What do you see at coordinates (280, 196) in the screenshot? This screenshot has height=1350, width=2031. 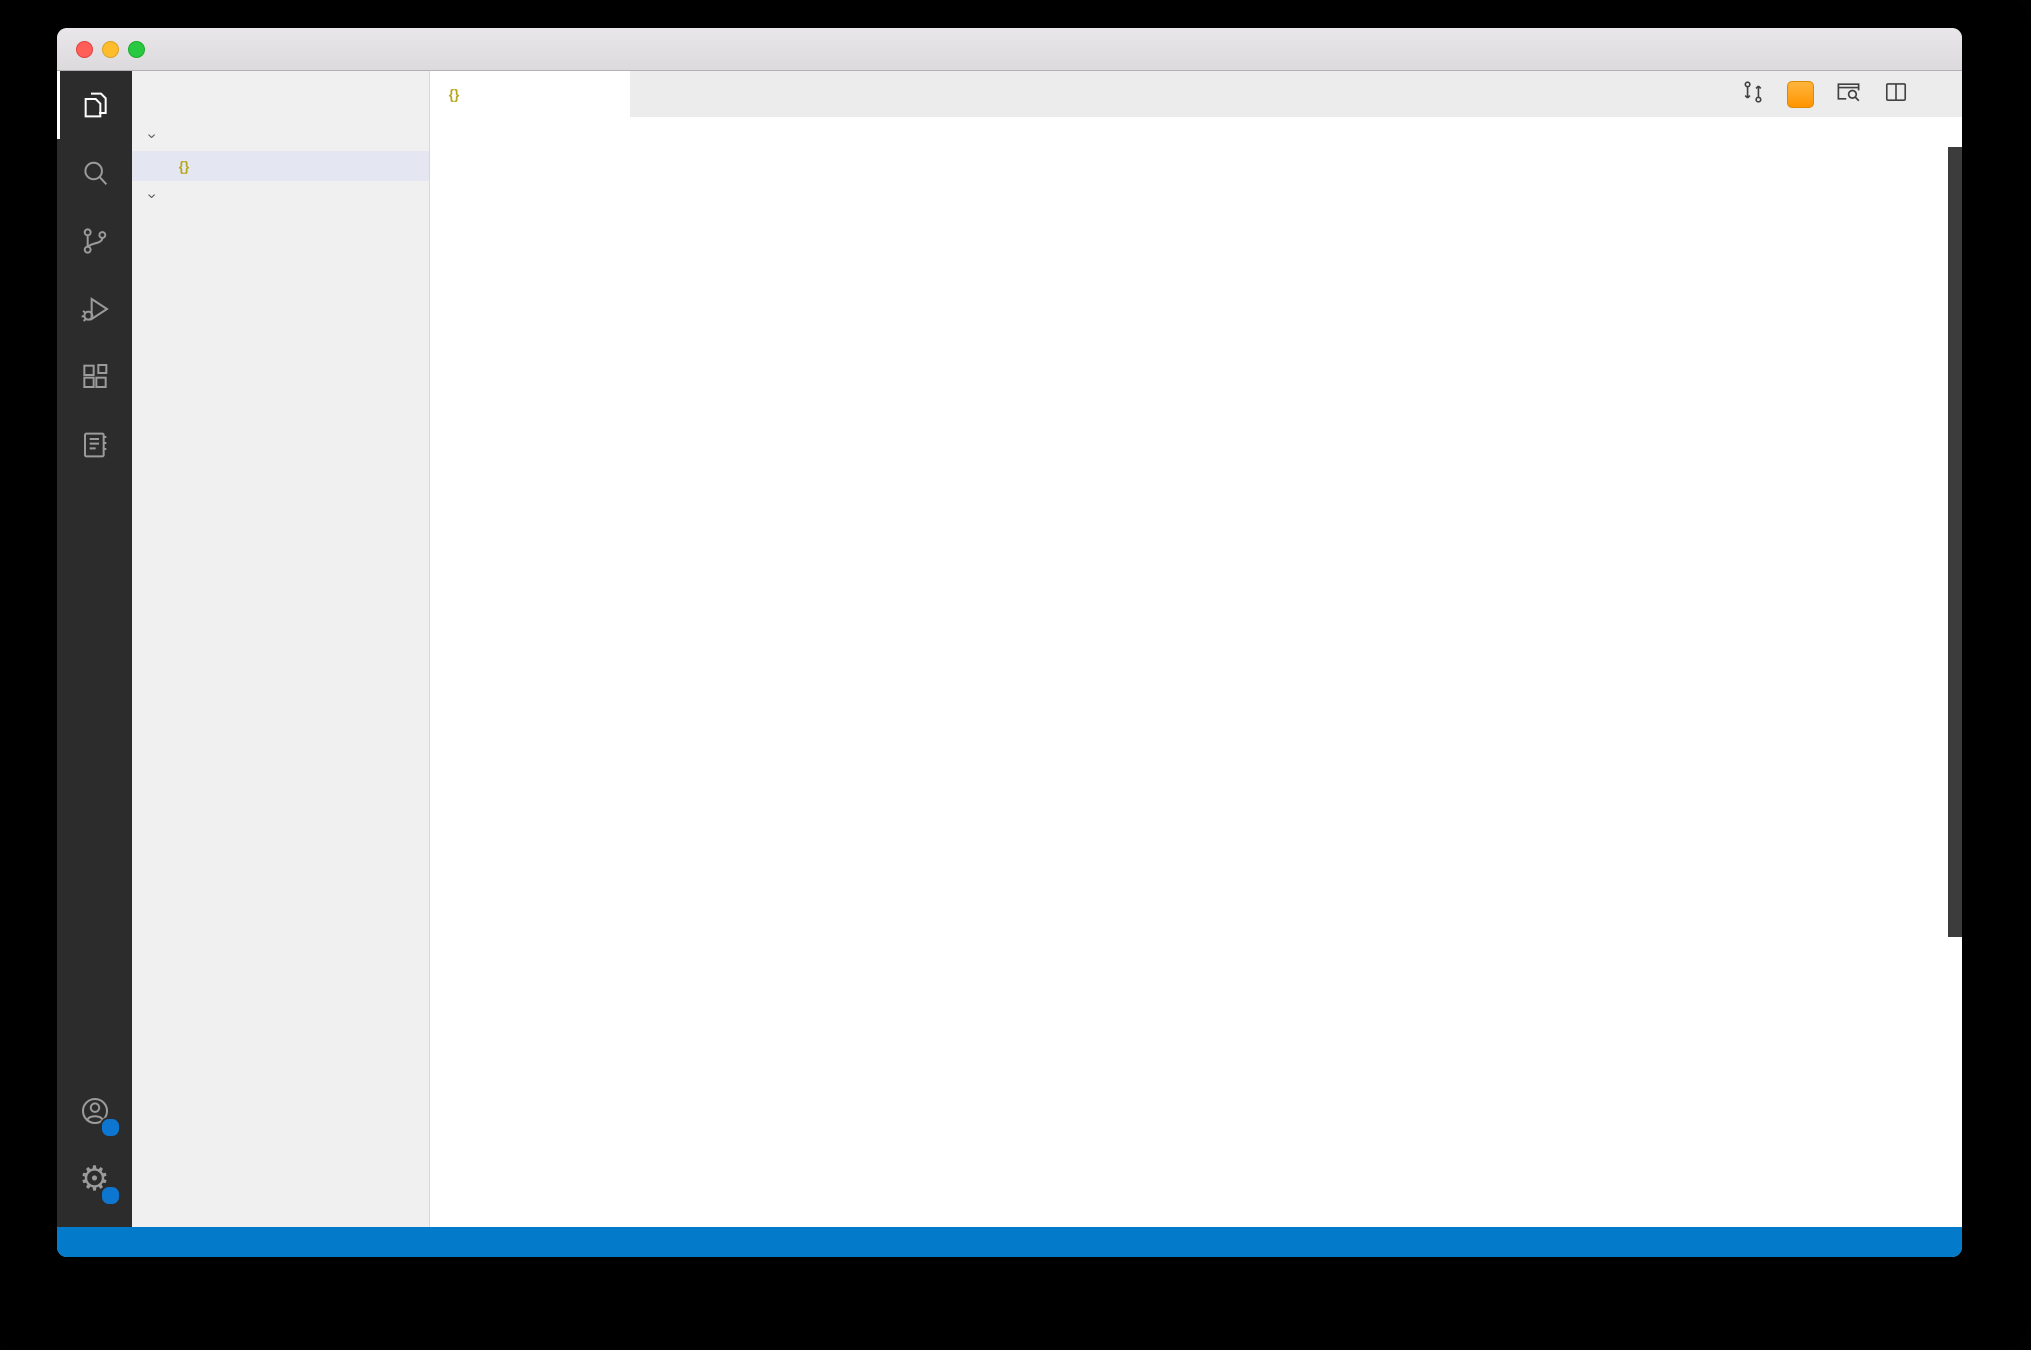 I see `section-src` at bounding box center [280, 196].